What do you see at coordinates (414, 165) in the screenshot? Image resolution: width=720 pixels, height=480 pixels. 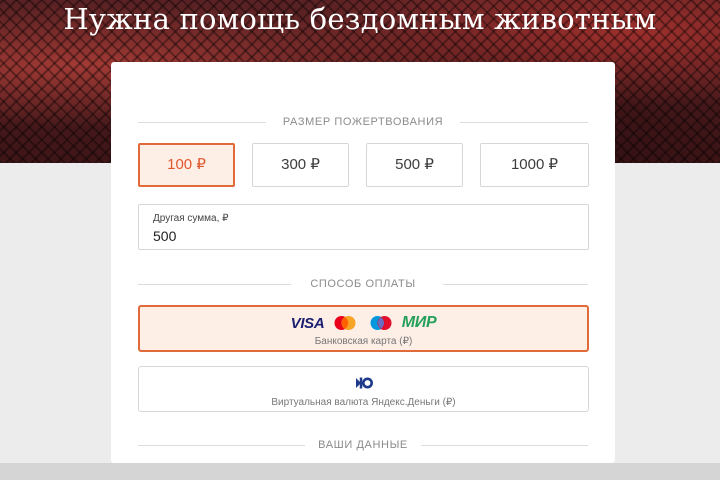 I see `amount-option-500: 500 ₽` at bounding box center [414, 165].